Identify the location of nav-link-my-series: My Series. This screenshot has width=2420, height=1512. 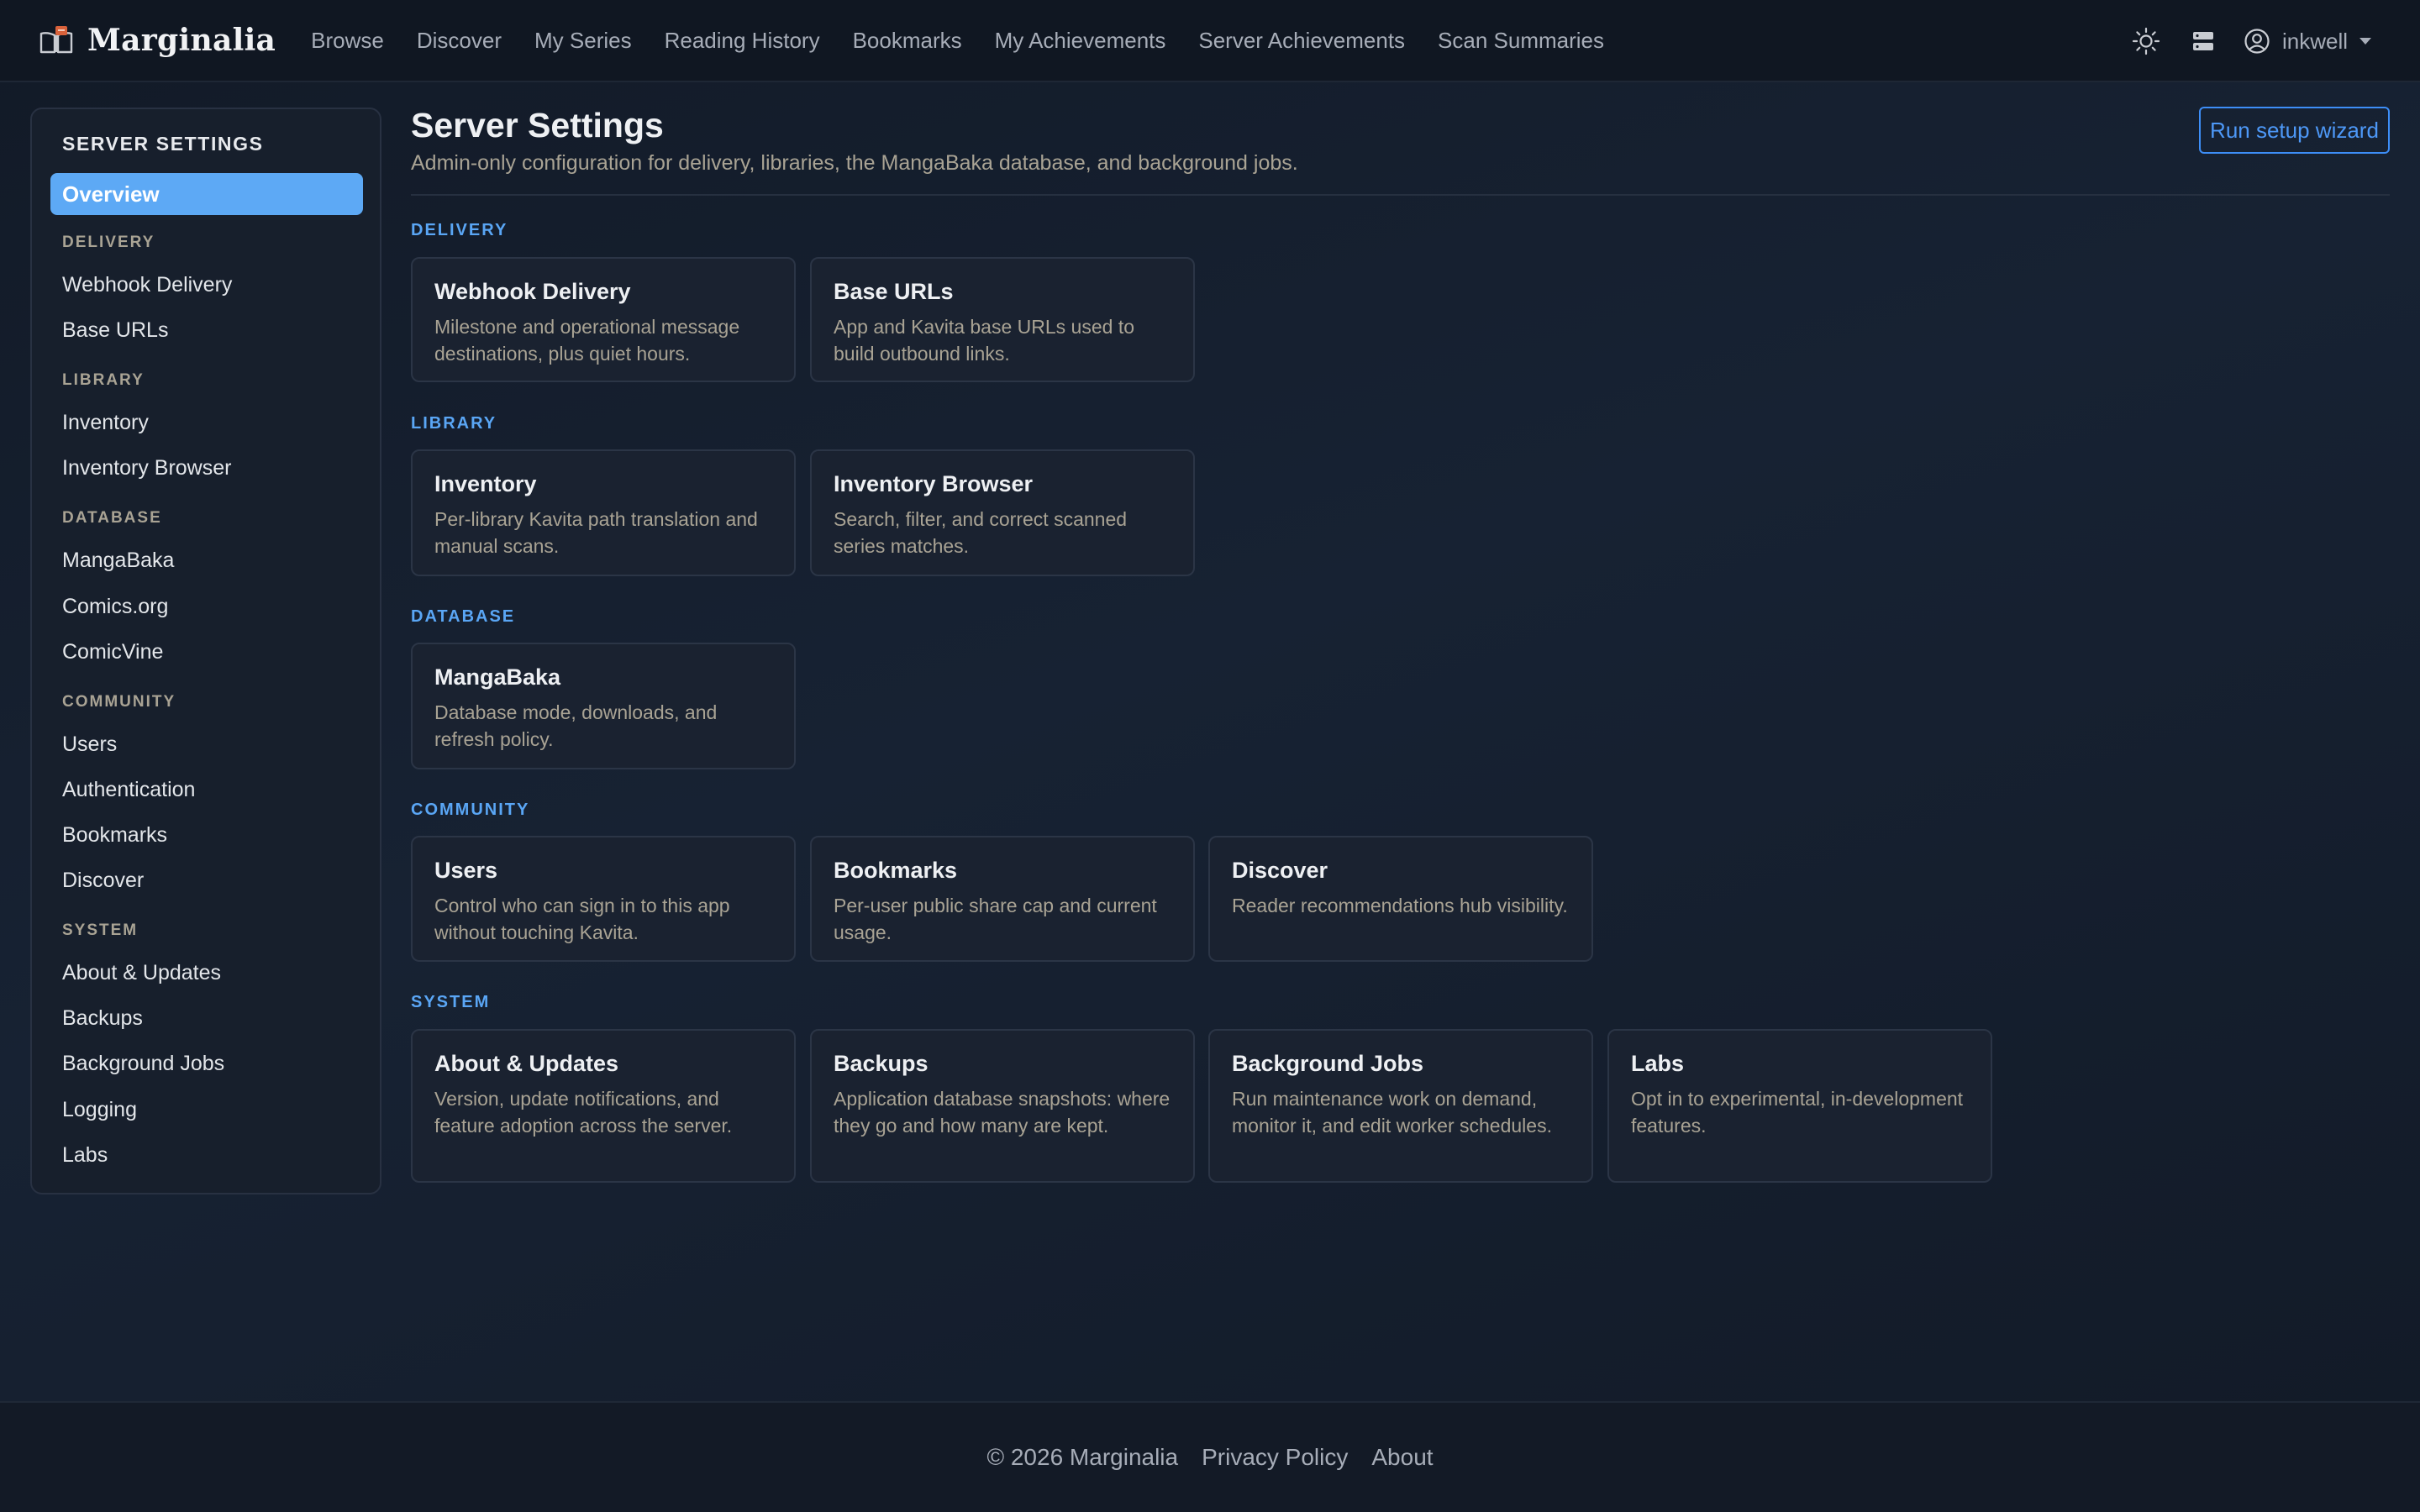
(583, 41).